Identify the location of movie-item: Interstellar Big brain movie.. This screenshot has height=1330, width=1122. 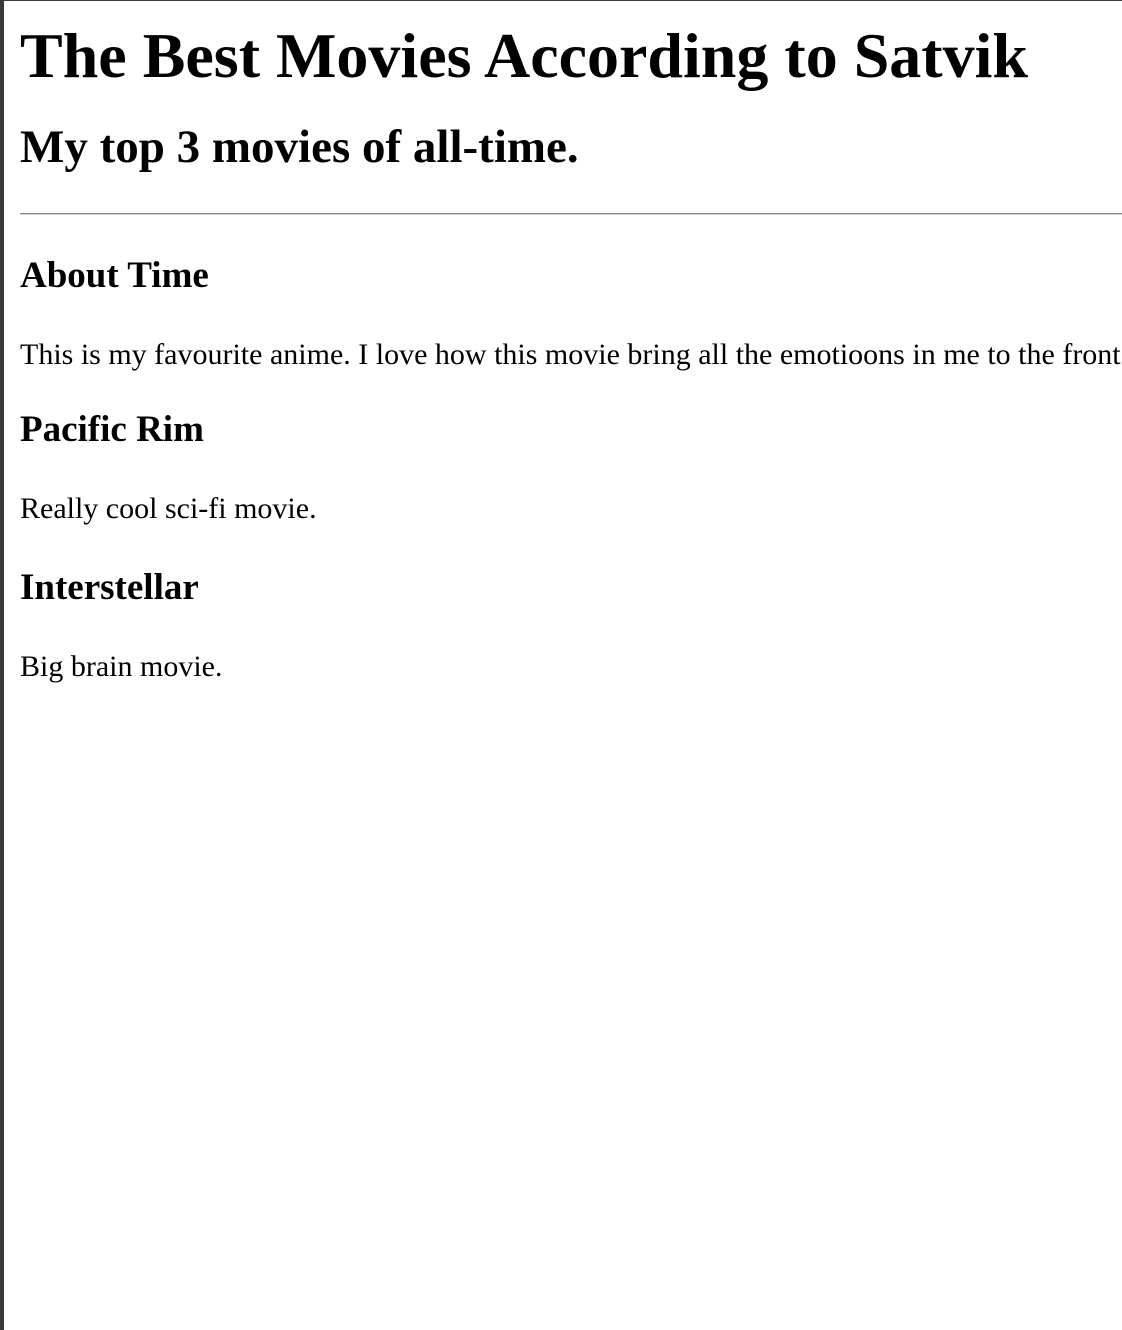
(571, 627).